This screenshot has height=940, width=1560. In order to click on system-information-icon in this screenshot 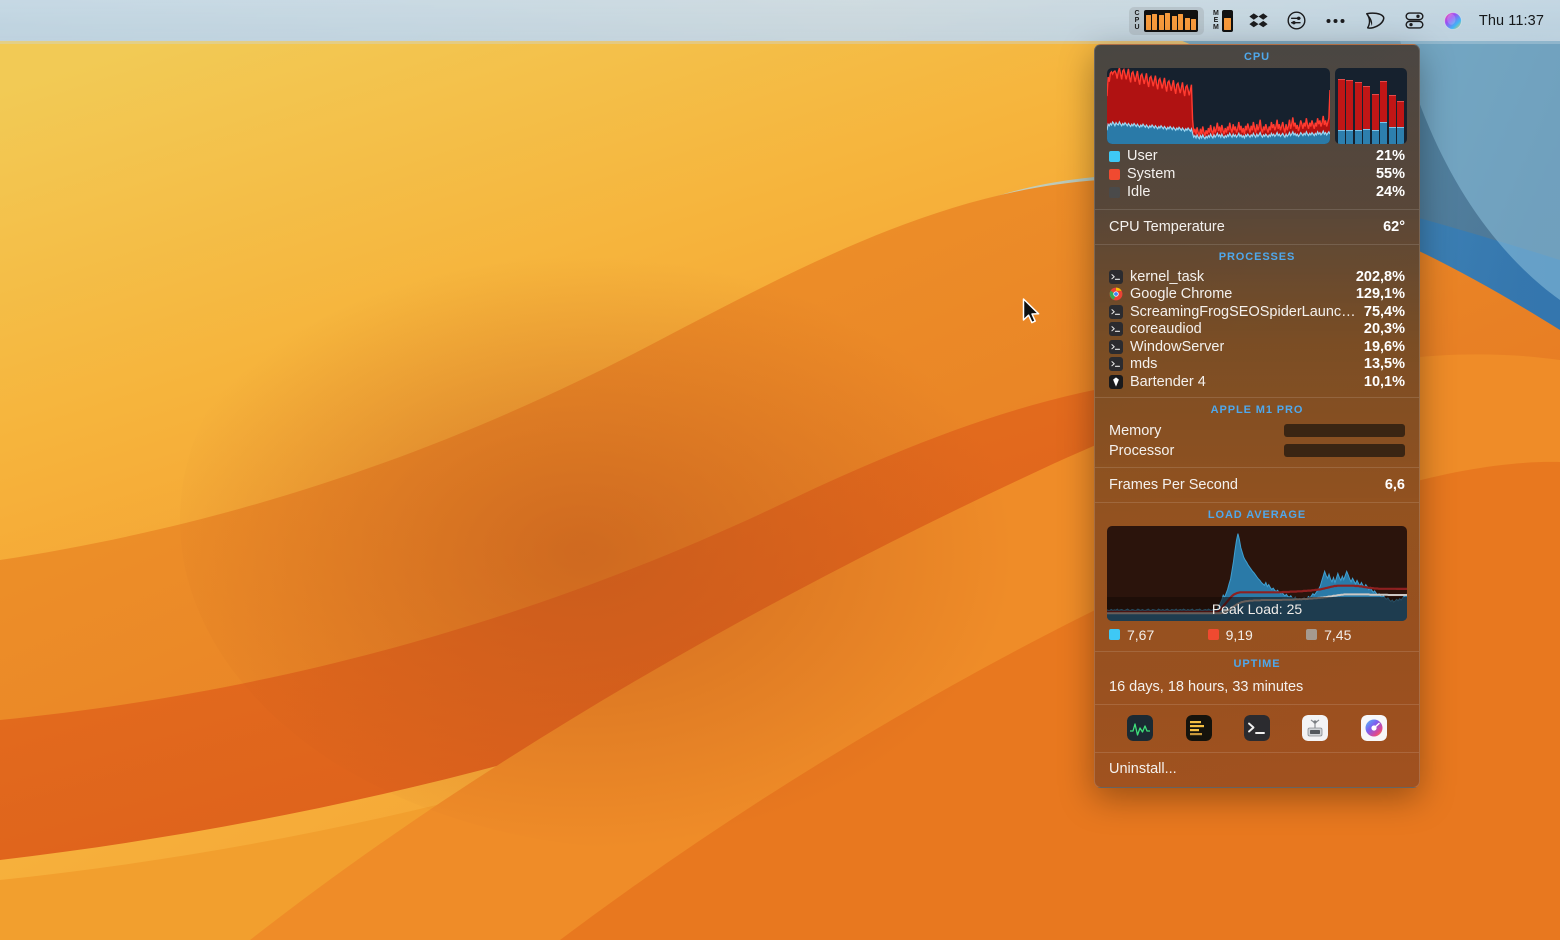, I will do `click(1315, 727)`.